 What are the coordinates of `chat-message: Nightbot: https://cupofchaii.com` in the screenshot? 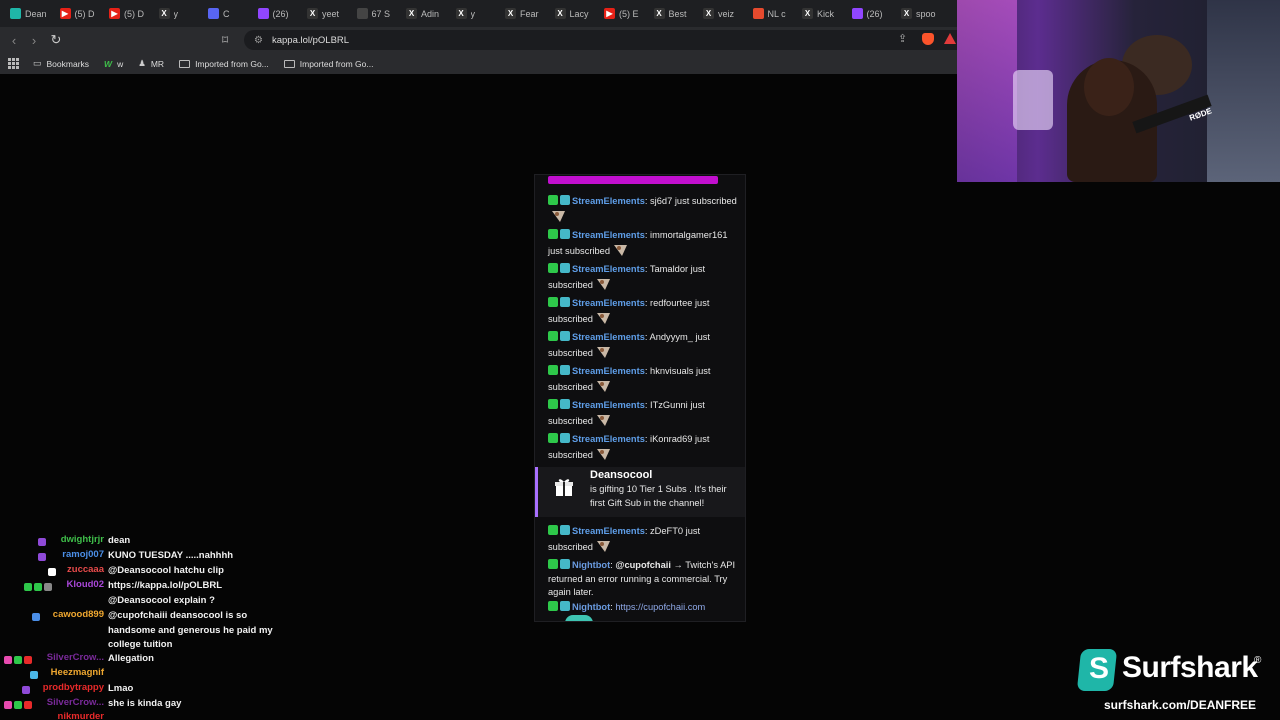 It's located at (644, 608).